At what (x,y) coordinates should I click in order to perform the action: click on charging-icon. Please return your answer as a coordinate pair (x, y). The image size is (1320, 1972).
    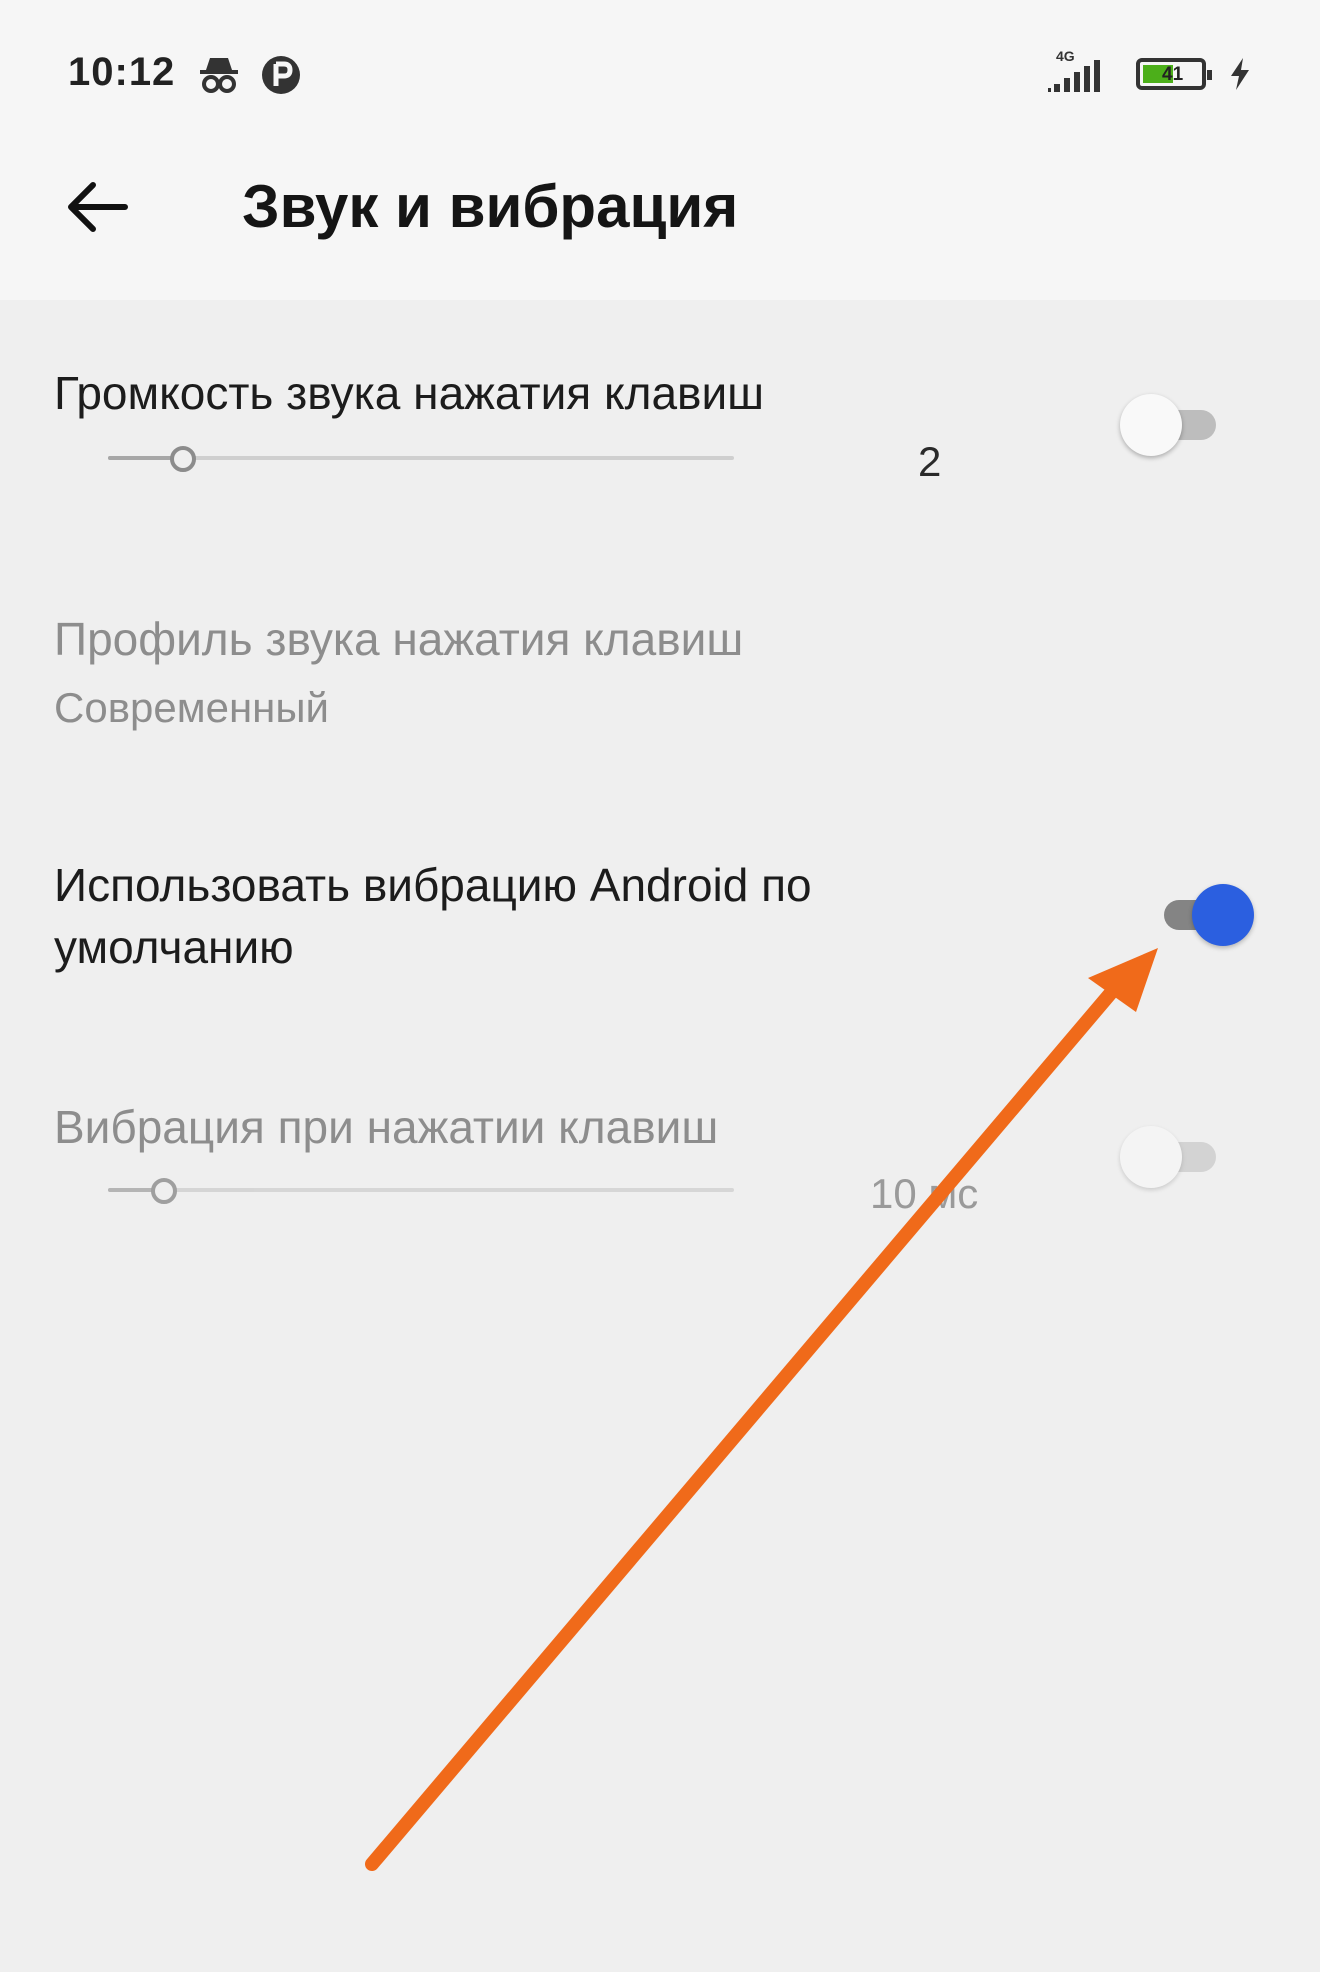
    Looking at the image, I should click on (1240, 74).